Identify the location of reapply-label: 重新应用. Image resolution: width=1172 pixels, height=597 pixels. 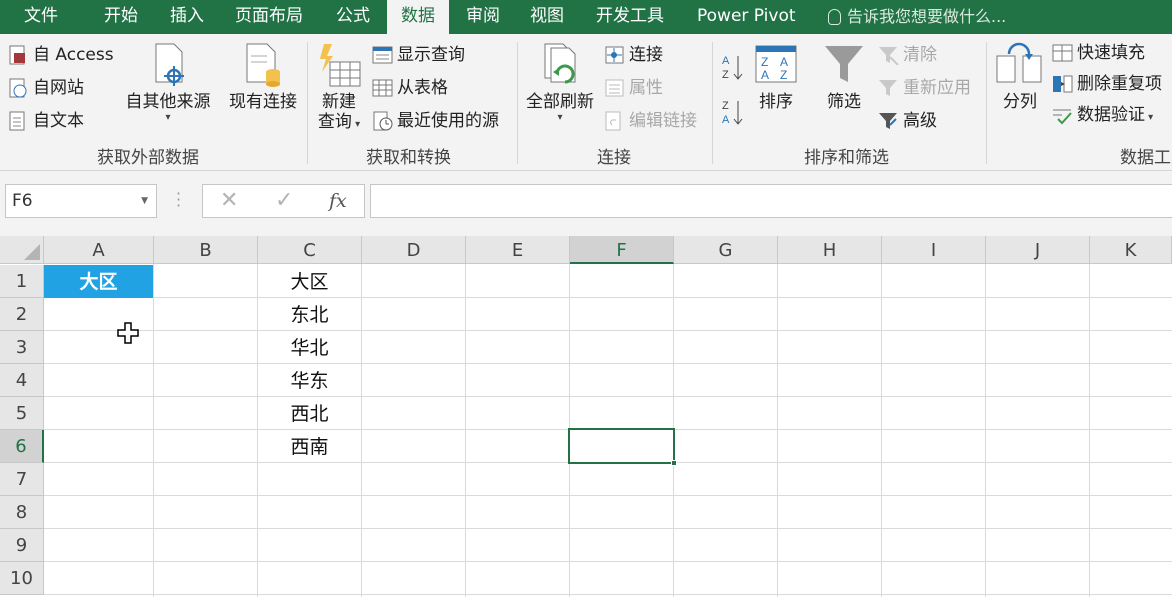
(937, 88).